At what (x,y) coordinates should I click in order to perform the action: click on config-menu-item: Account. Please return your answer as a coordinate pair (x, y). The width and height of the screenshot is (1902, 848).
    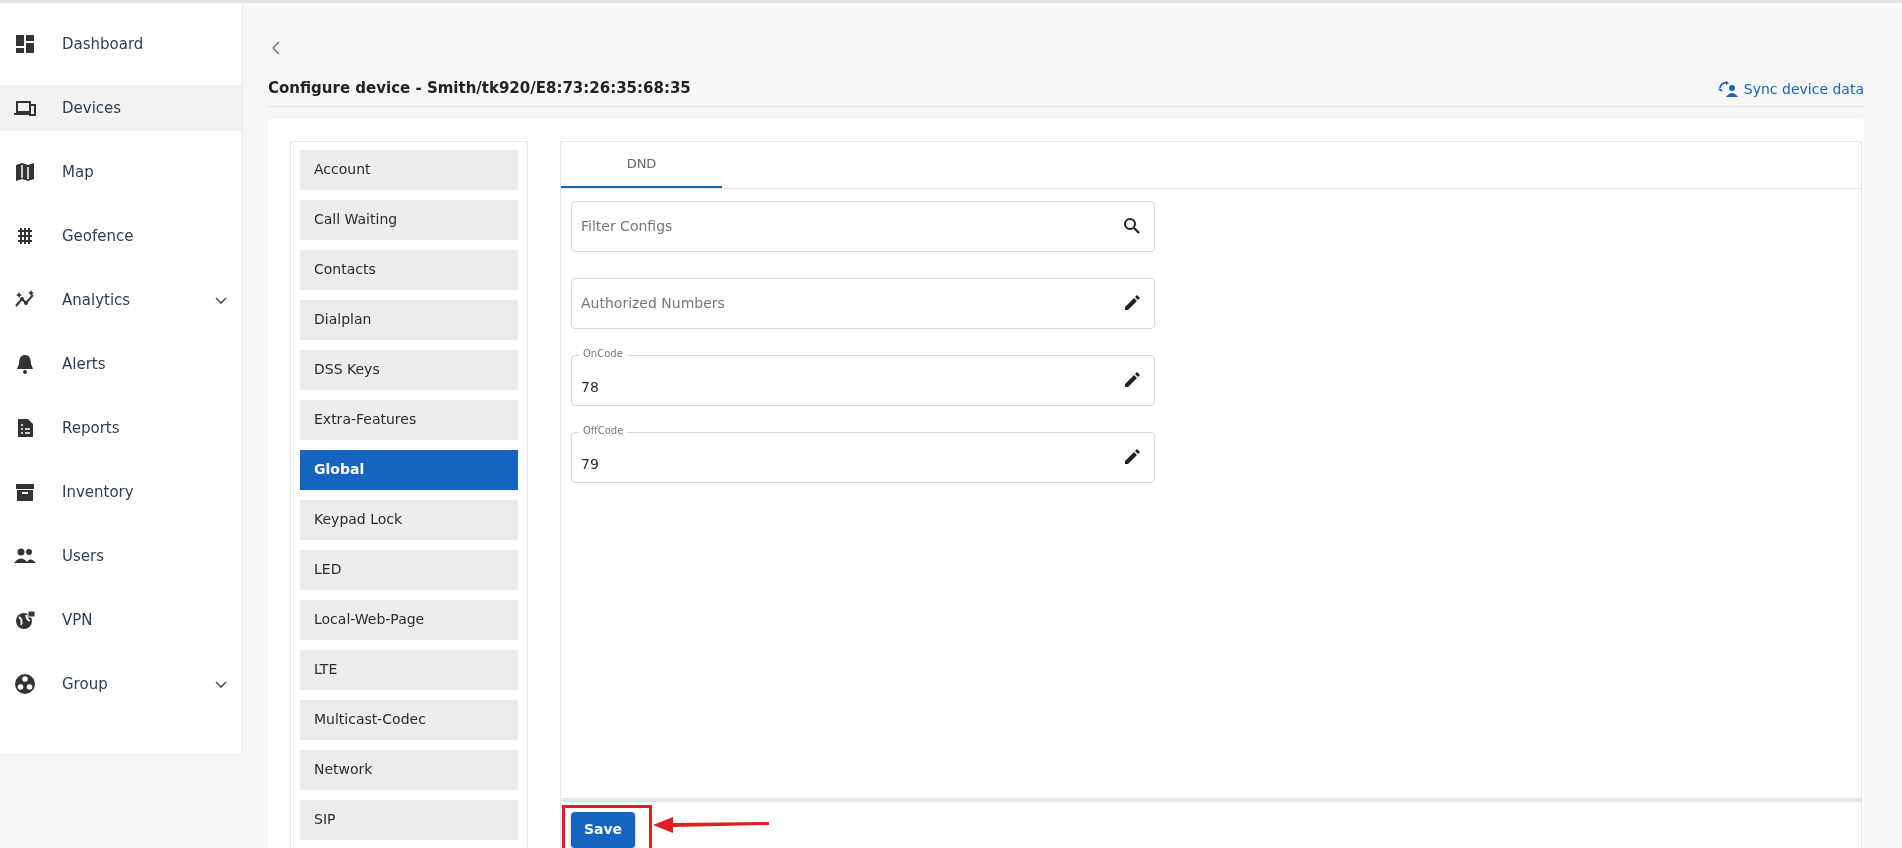
    Looking at the image, I should click on (409, 169).